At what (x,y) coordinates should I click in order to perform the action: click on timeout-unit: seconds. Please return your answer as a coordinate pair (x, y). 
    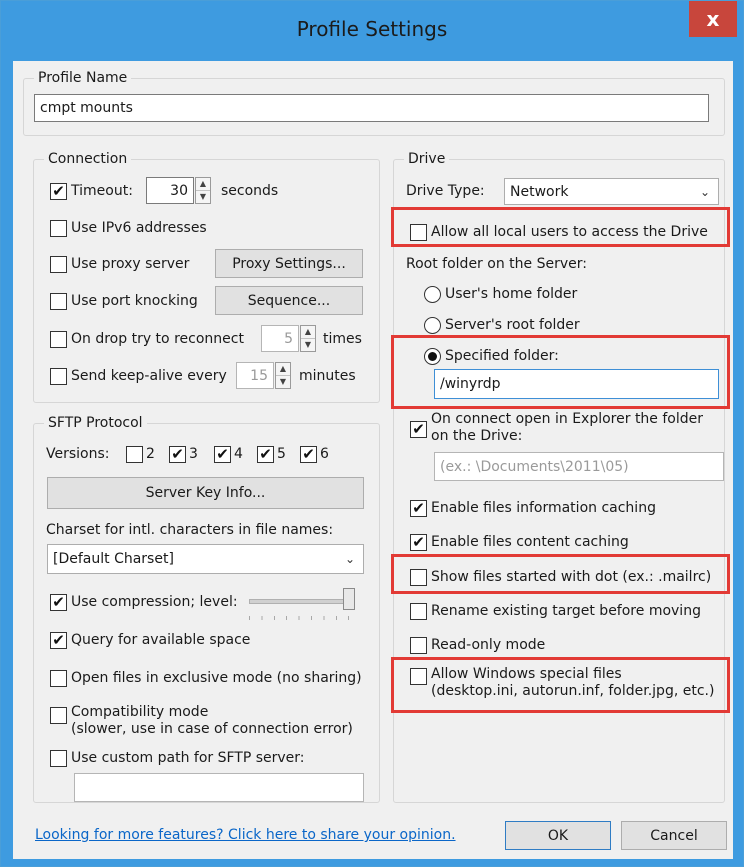
    Looking at the image, I should click on (250, 191).